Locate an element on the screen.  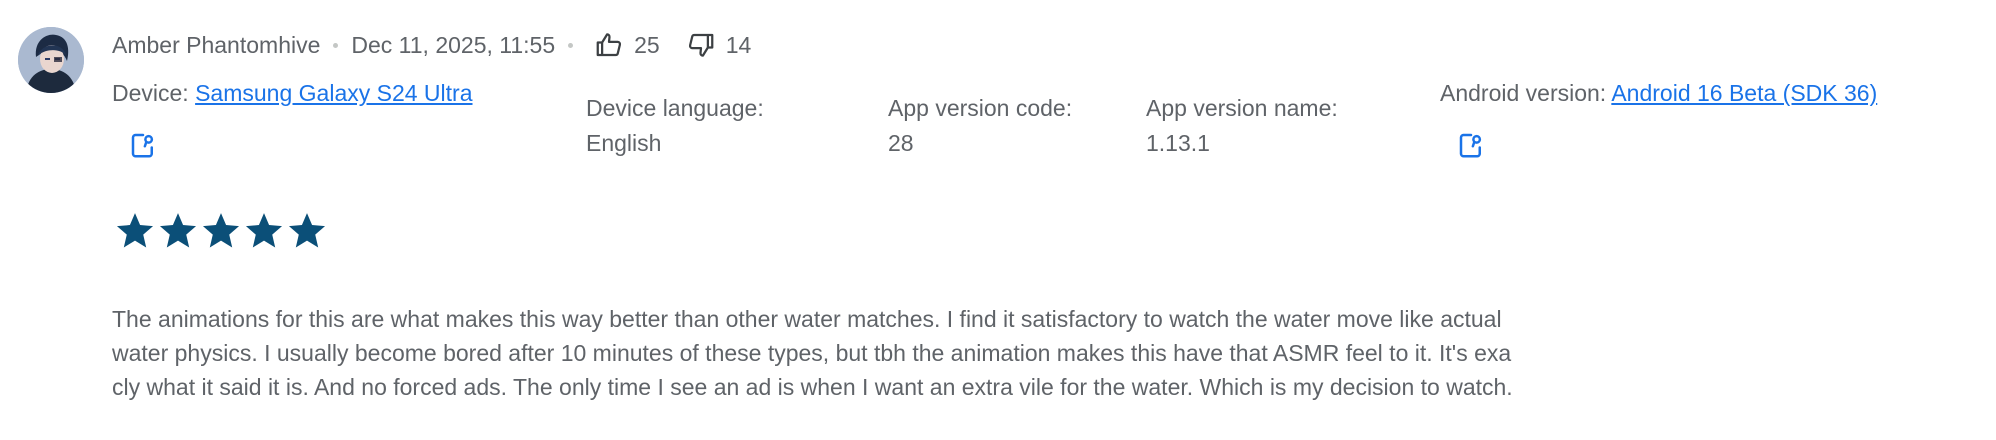
avatar-image is located at coordinates (51, 60).